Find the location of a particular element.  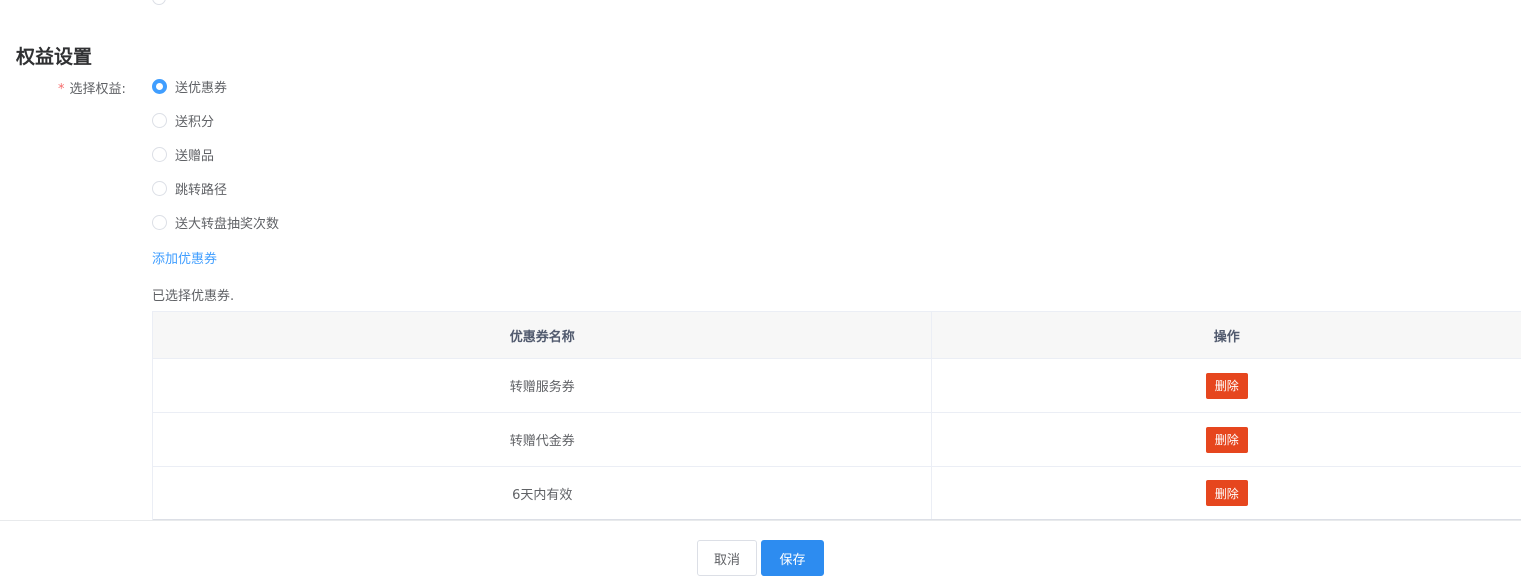

benefit-radio-group: 送优惠券 送积分 送赠品 跳转路径 送大转盘抽奖次数 is located at coordinates (215, 163).